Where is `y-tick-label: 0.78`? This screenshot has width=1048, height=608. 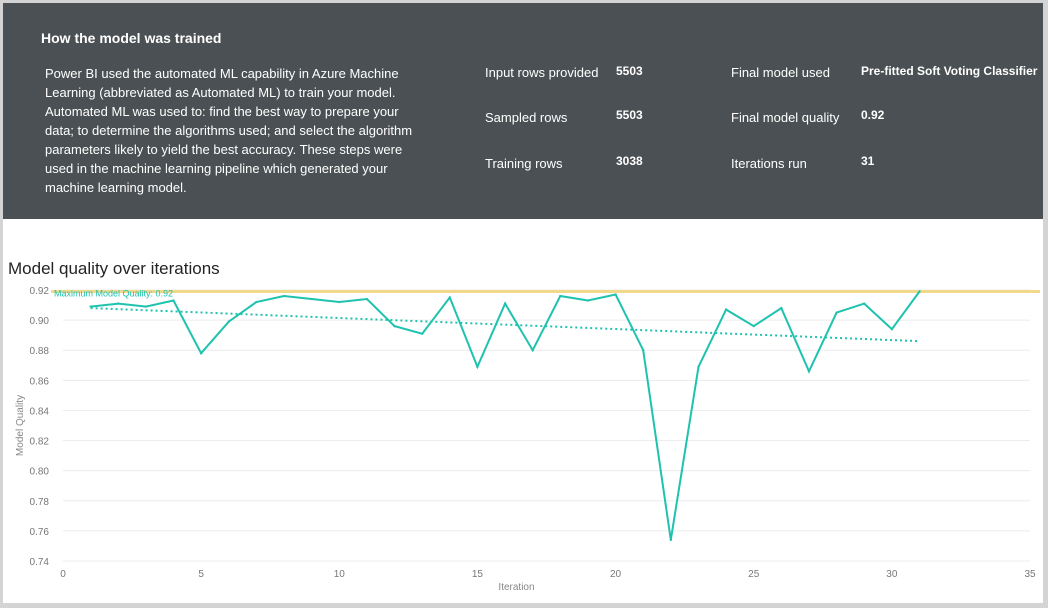 y-tick-label: 0.78 is located at coordinates (40, 502).